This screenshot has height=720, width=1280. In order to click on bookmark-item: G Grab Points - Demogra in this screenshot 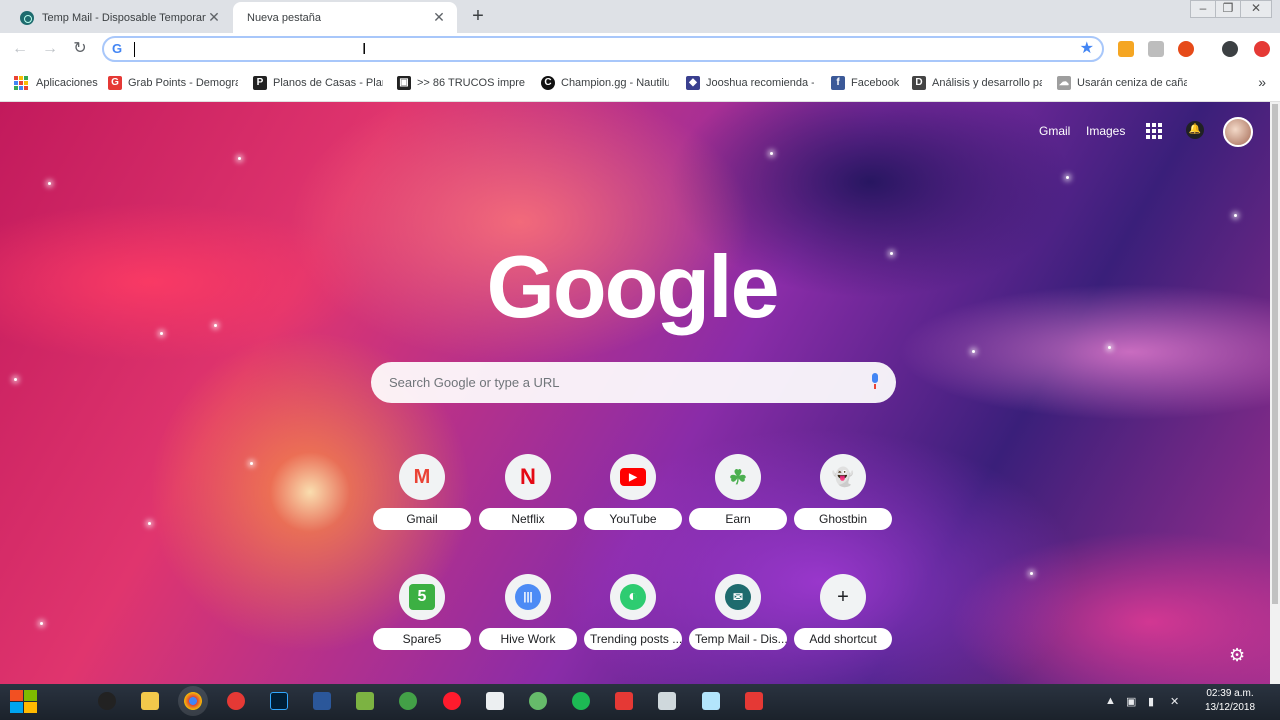, I will do `click(173, 83)`.